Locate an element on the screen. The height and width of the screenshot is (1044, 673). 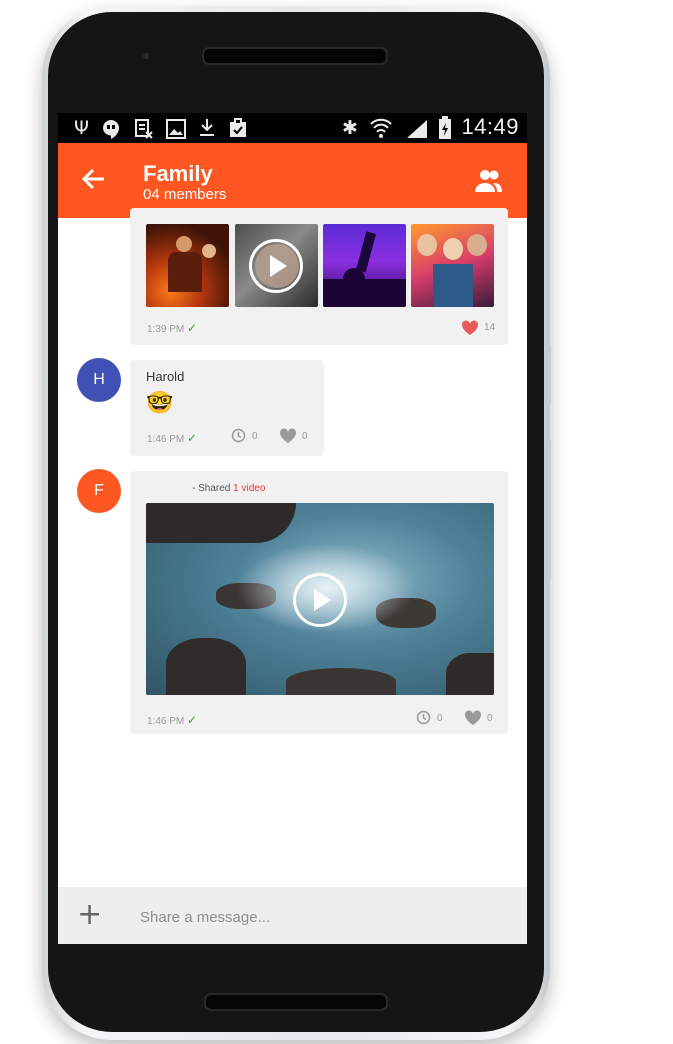
like-count: 14 is located at coordinates (490, 327).